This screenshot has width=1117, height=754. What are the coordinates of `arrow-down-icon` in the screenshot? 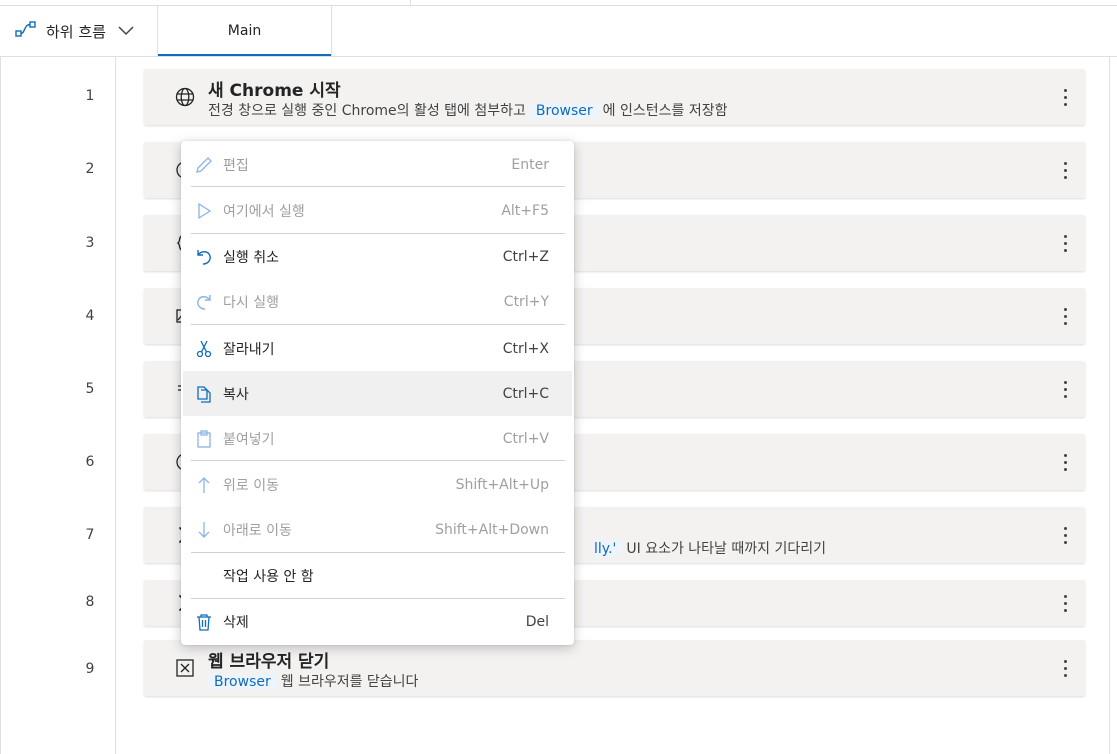 It's located at (204, 530).